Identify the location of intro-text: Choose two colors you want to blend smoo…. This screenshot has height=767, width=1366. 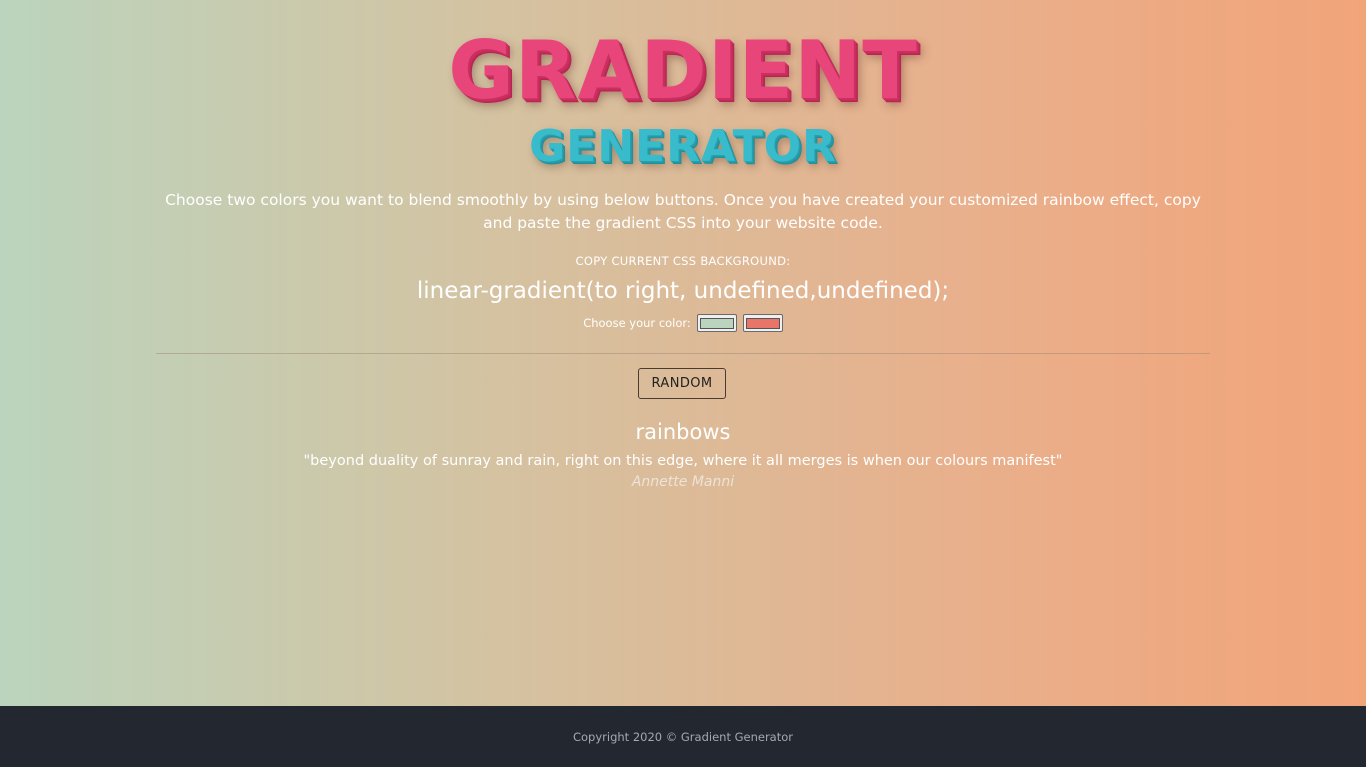
(683, 211).